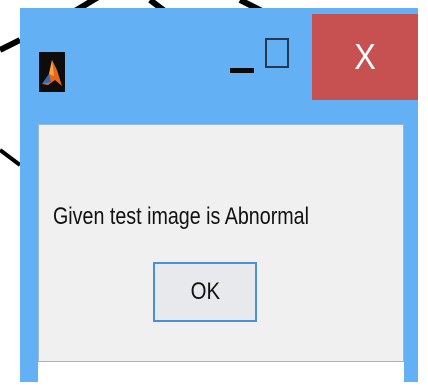  What do you see at coordinates (221, 372) in the screenshot?
I see `window-bottom-strip` at bounding box center [221, 372].